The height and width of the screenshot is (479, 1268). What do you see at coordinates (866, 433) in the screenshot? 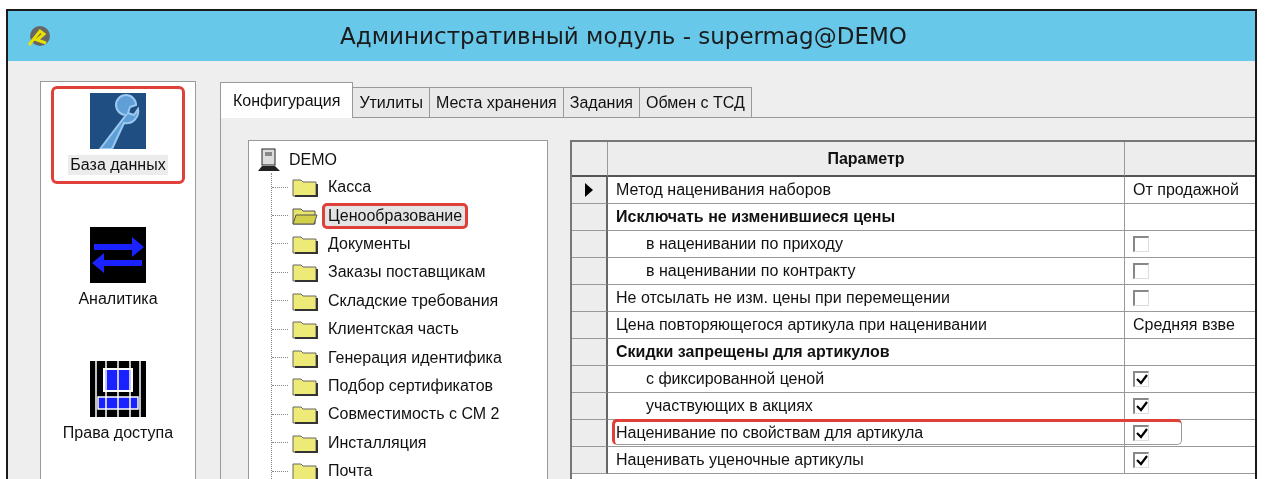
I see `parameter-cell: Наценивание по свойствам для артикула` at bounding box center [866, 433].